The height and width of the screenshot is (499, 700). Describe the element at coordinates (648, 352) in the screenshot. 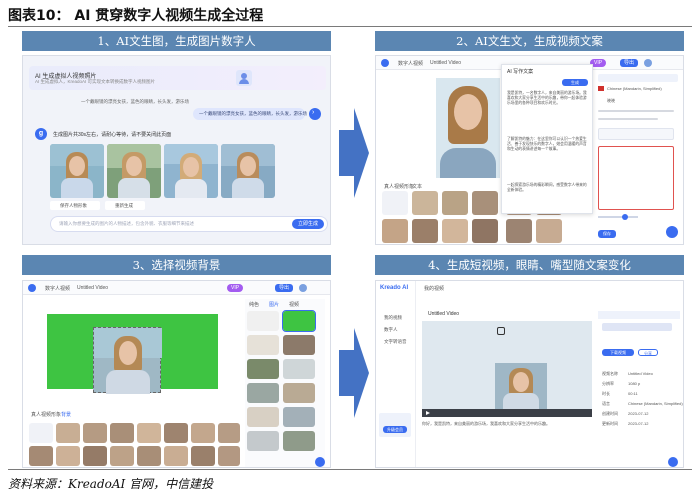

I see `p4-share-button: 分享` at that location.